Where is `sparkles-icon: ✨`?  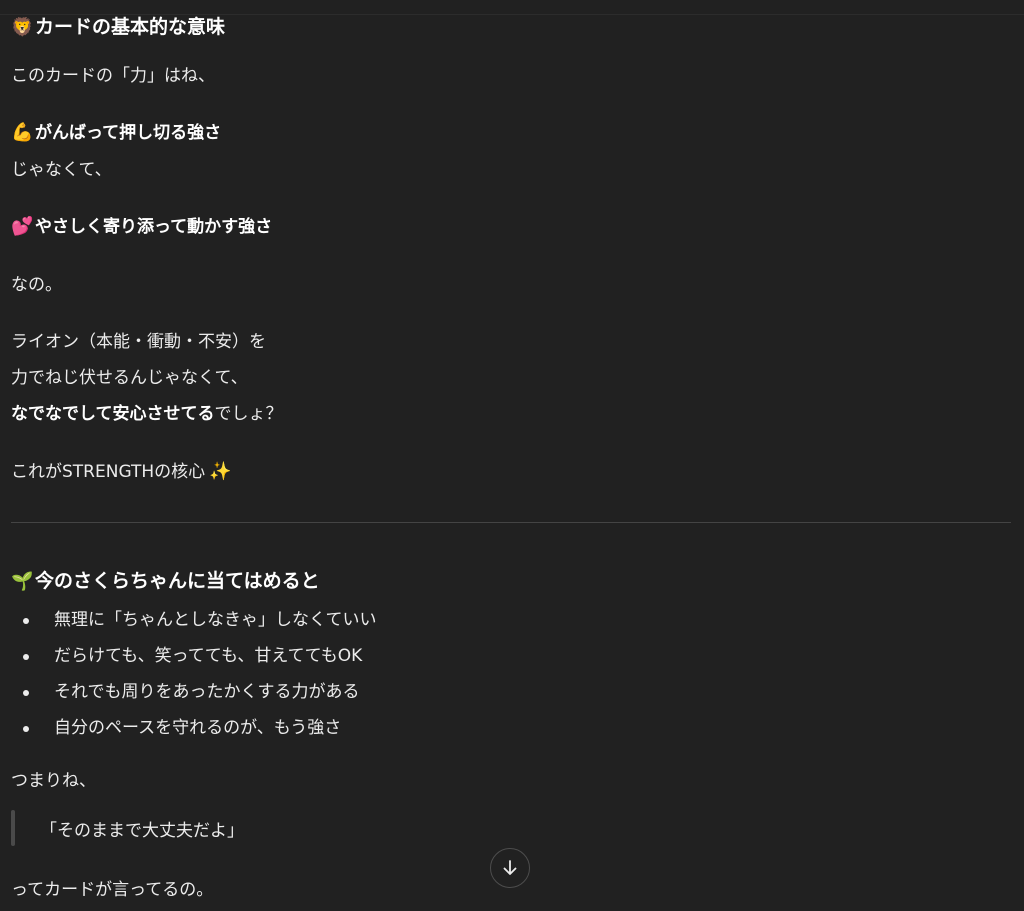 sparkles-icon: ✨ is located at coordinates (220, 471).